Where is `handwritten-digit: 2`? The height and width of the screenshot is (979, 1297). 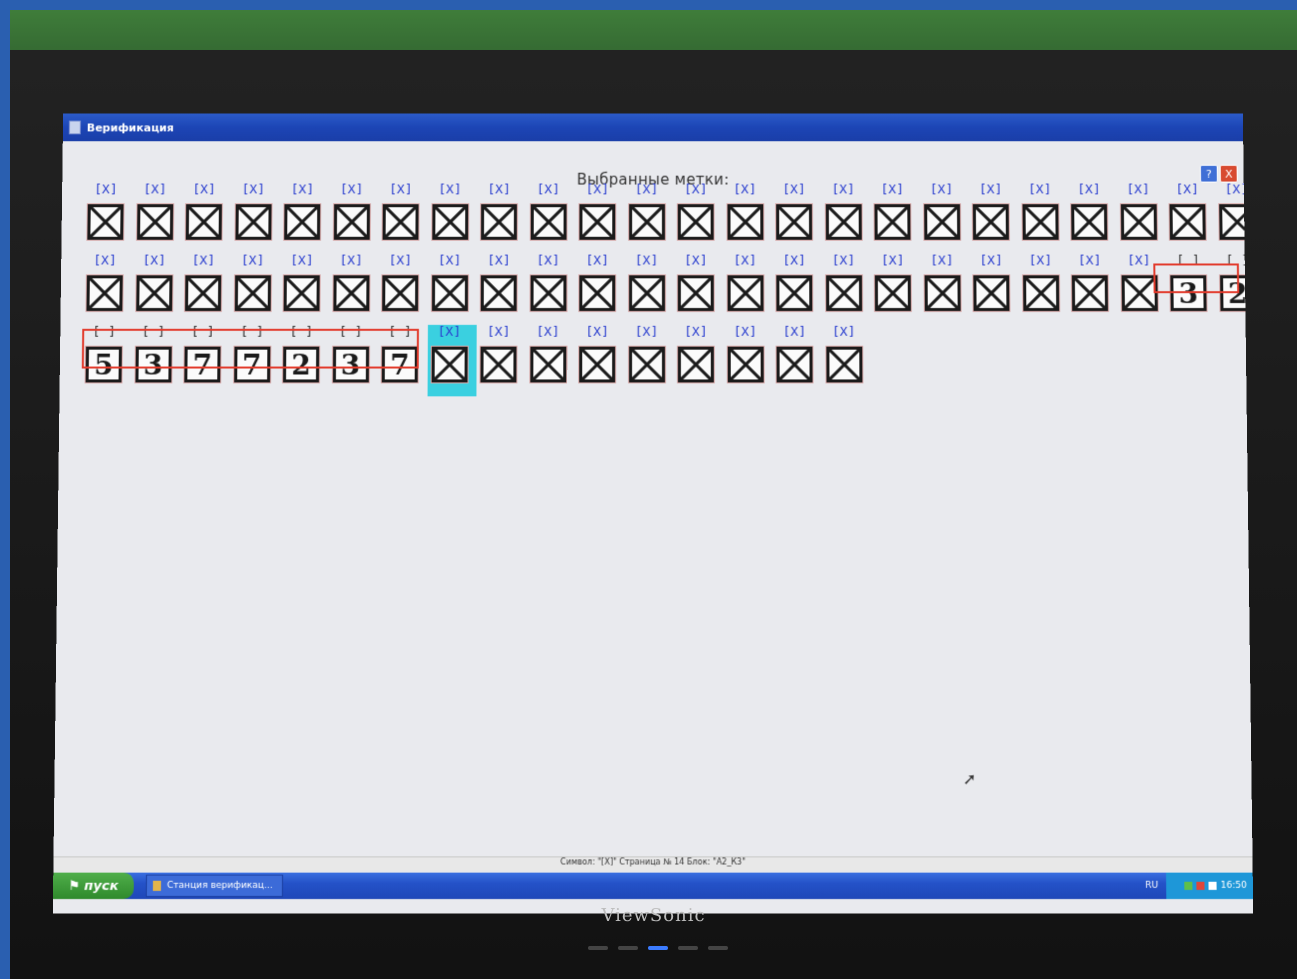 handwritten-digit: 2 is located at coordinates (301, 364).